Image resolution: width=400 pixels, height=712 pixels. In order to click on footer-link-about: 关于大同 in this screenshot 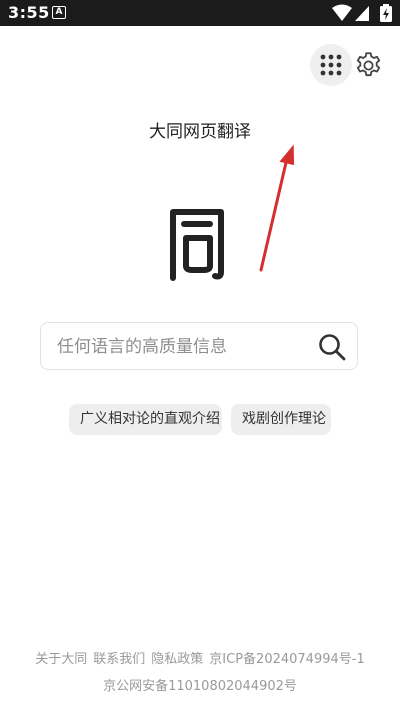, I will do `click(61, 659)`.